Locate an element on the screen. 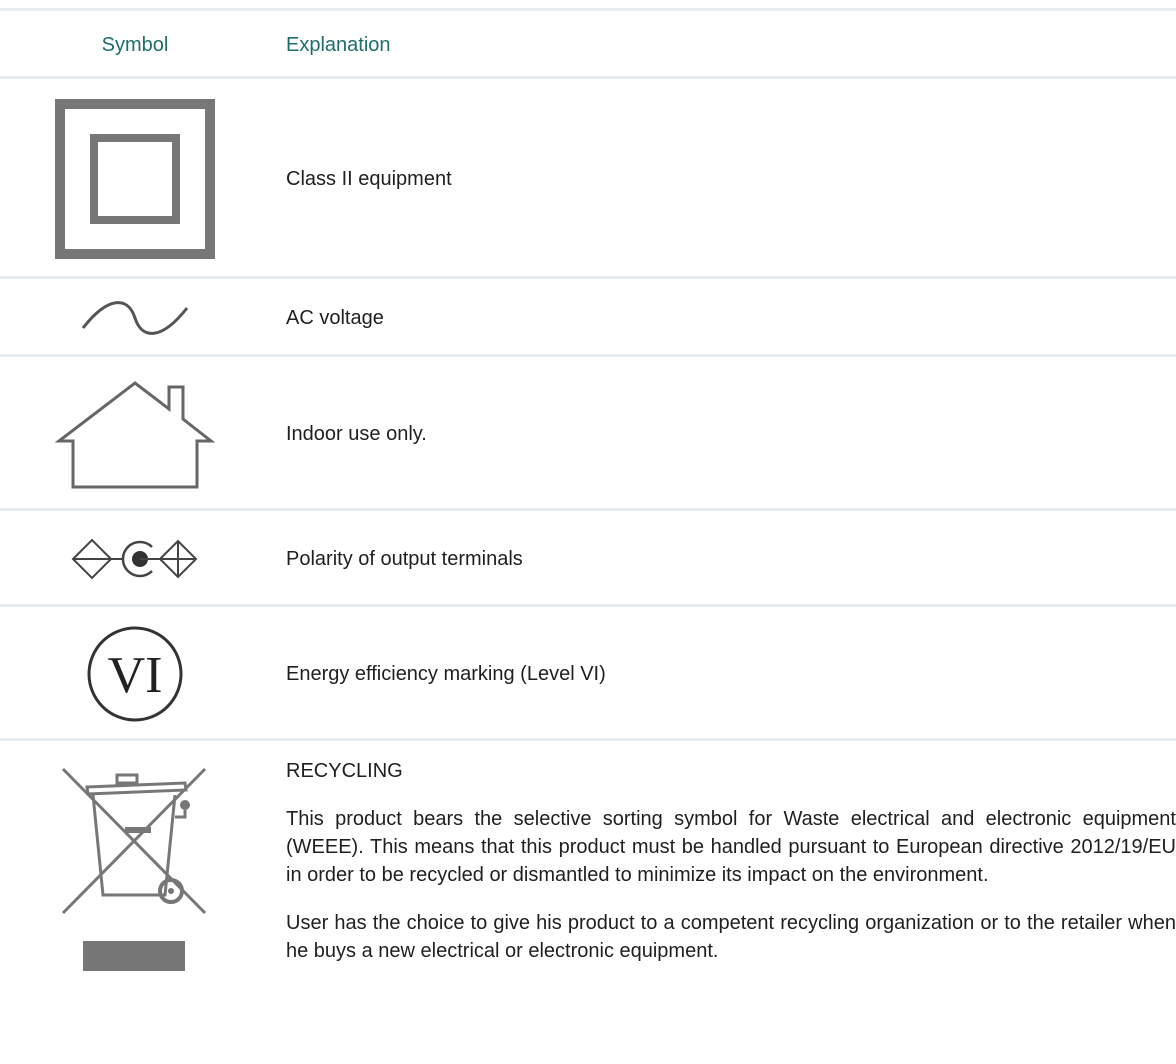  explanation-cell: AC voltage is located at coordinates (335, 317).